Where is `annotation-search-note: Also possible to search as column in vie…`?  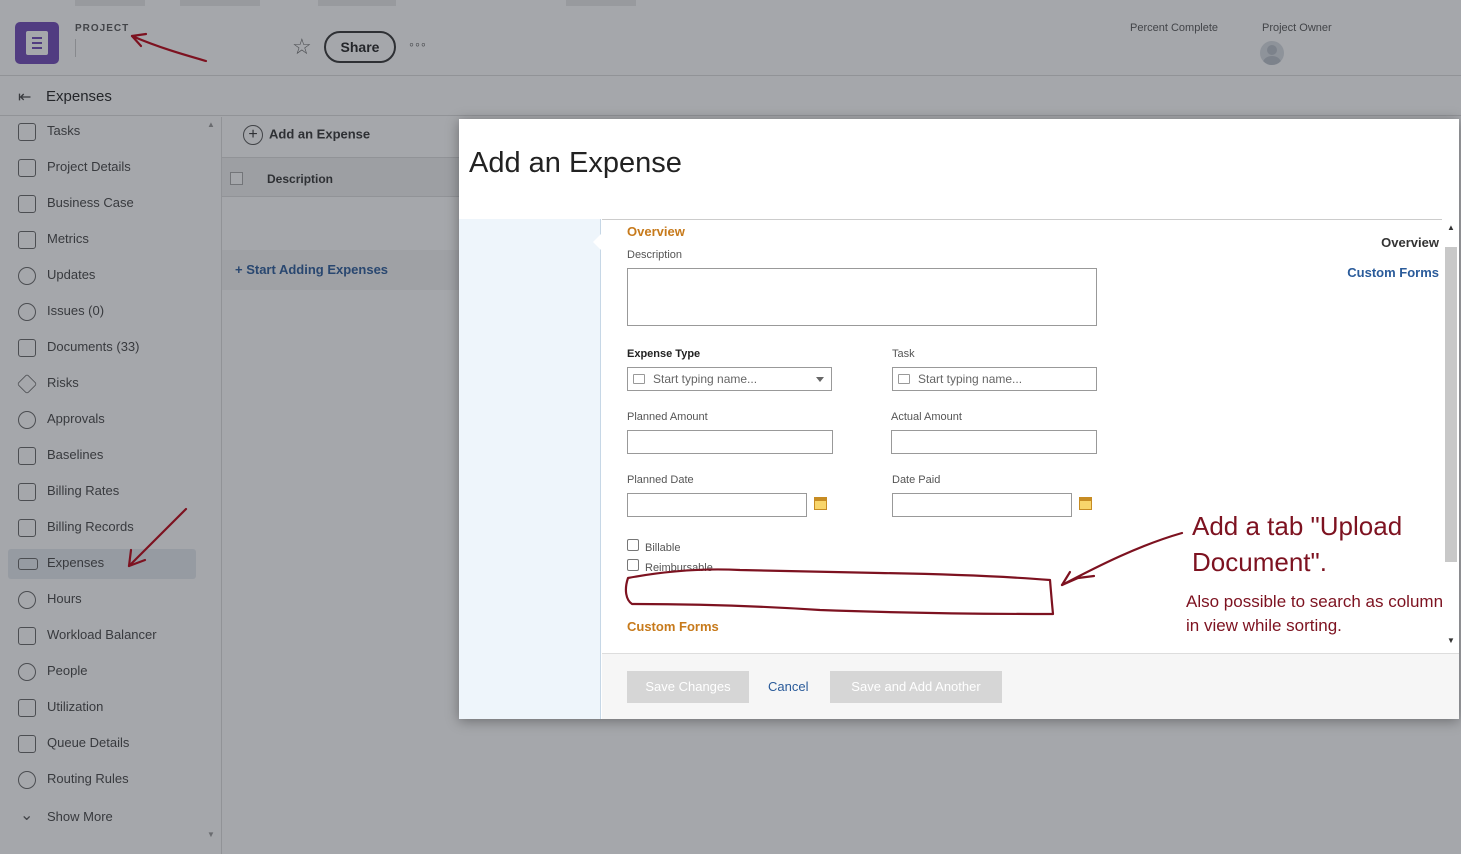 annotation-search-note: Also possible to search as column in vie… is located at coordinates (1315, 613).